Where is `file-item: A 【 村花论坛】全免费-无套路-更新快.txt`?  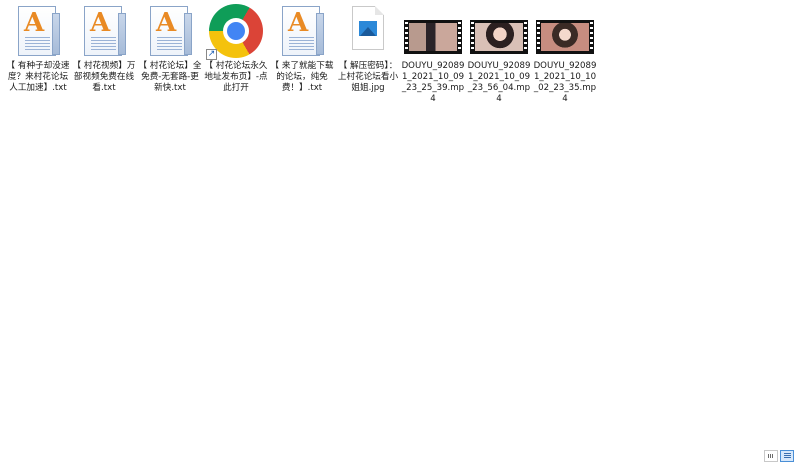
file-item: A 【 村花论坛】全免费-无套路-更新快.txt is located at coordinates (170, 48).